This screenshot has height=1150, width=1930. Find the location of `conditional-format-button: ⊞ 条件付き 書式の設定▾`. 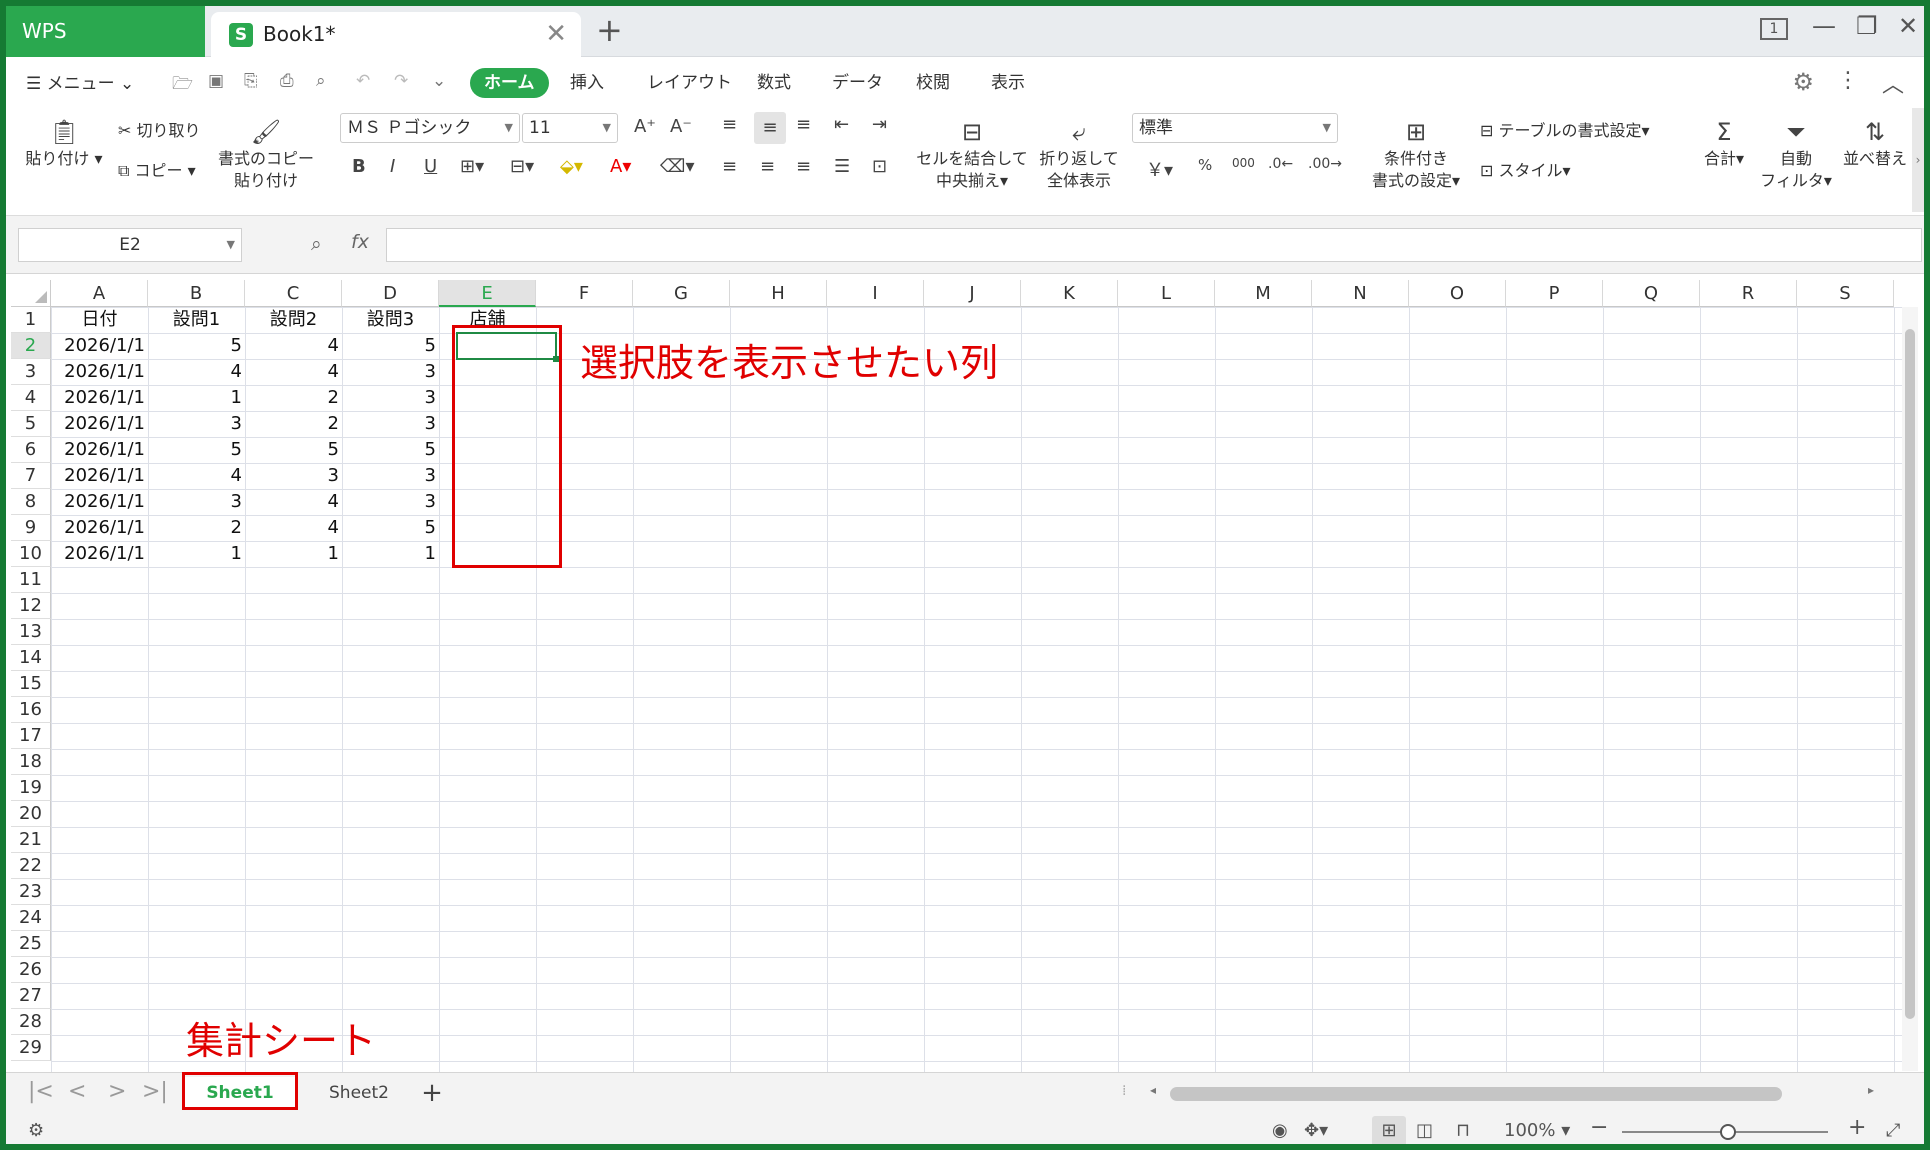

conditional-format-button: ⊞ 条件付き 書式の設定▾ is located at coordinates (1416, 154).